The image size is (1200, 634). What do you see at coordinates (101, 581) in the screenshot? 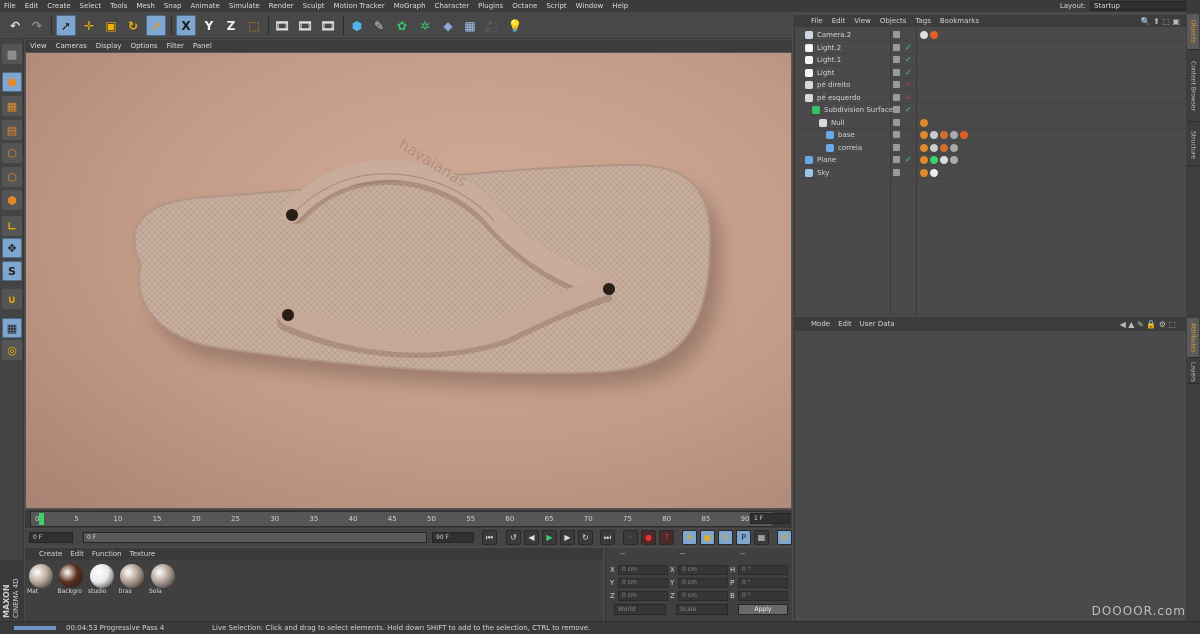
I see `material-swatch: studio` at bounding box center [101, 581].